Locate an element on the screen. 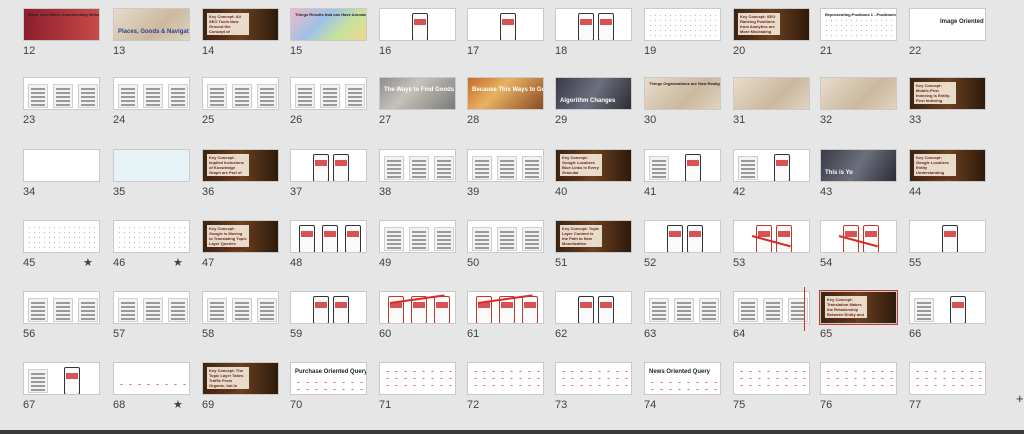 This screenshot has width=1024, height=434. slide-thumbnail-cell: 39 is located at coordinates (511, 177).